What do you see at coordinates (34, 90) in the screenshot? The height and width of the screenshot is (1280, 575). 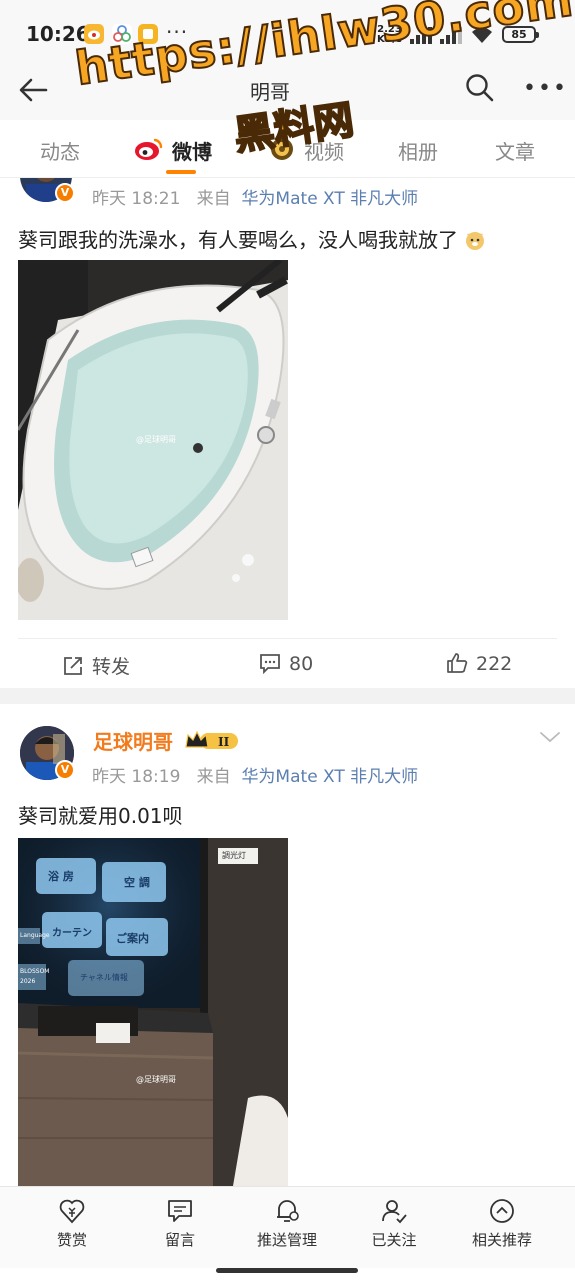 I see `back-arrow-icon` at bounding box center [34, 90].